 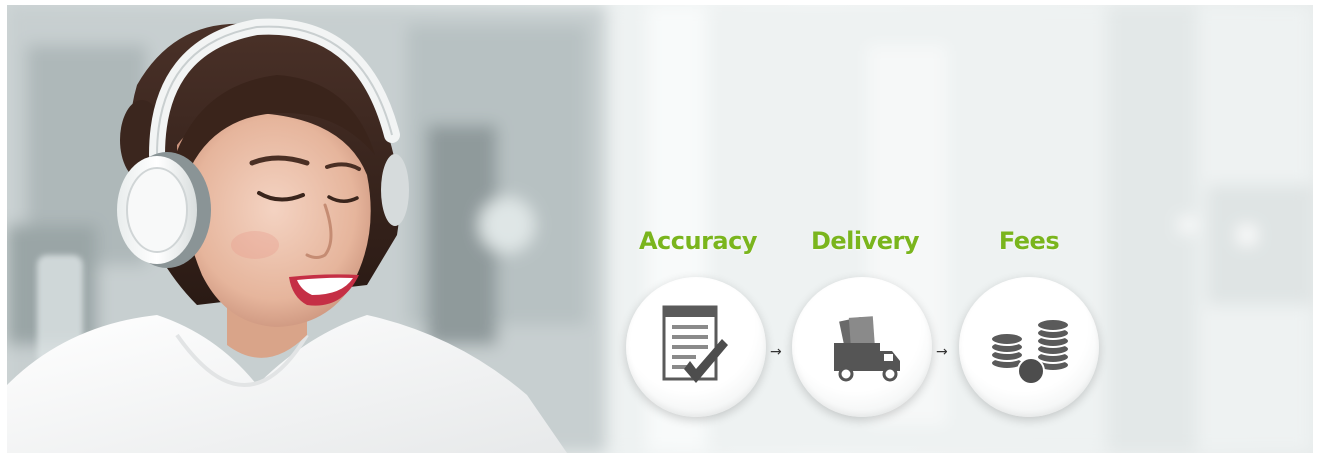 What do you see at coordinates (1029, 241) in the screenshot?
I see `step-label-fees: Fees` at bounding box center [1029, 241].